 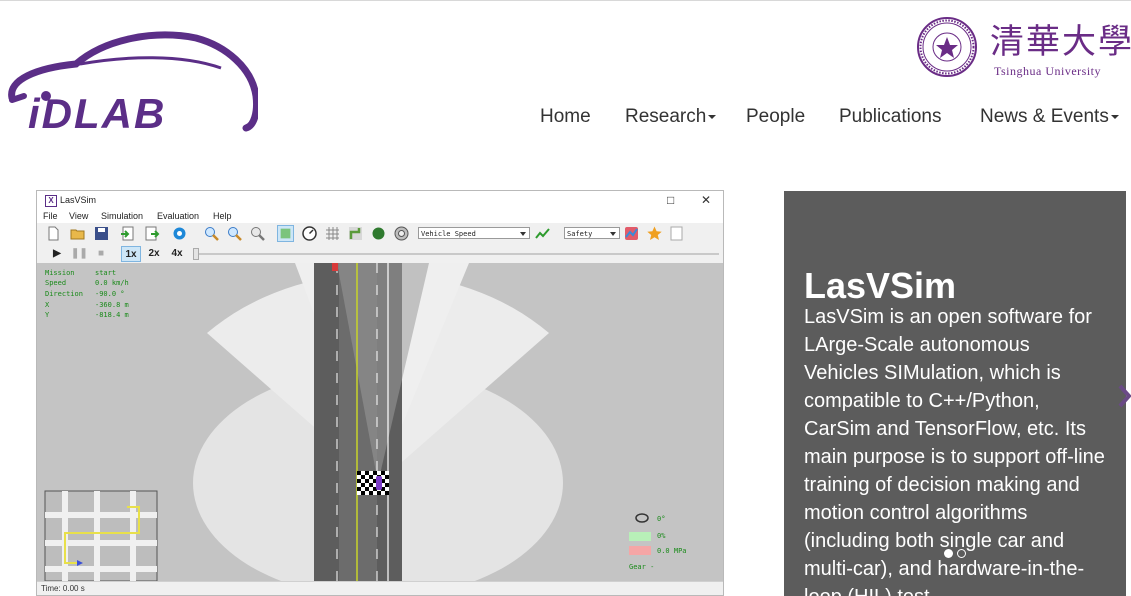 I want to click on chart-icon, so click(x=631, y=233).